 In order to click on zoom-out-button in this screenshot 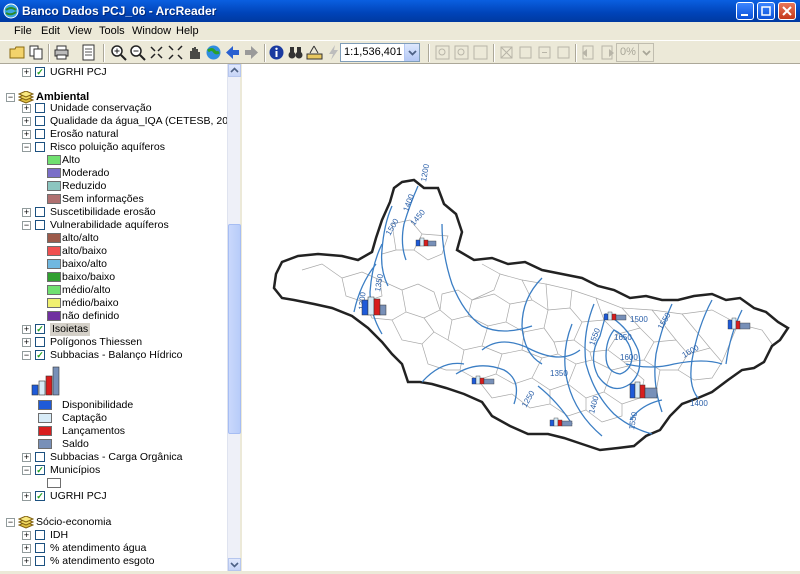, I will do `click(137, 52)`.